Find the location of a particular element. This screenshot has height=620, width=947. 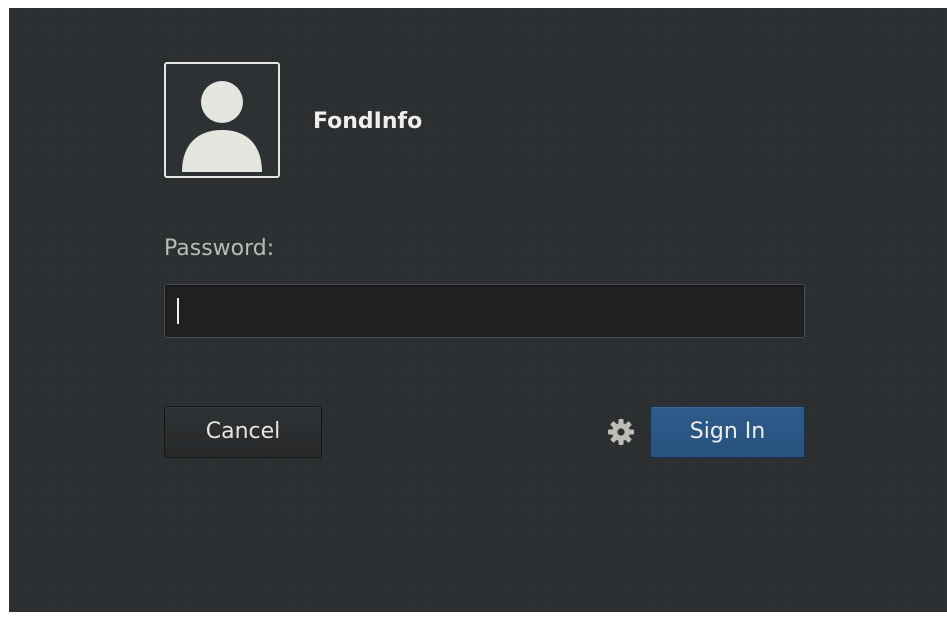

avatar is located at coordinates (222, 120).